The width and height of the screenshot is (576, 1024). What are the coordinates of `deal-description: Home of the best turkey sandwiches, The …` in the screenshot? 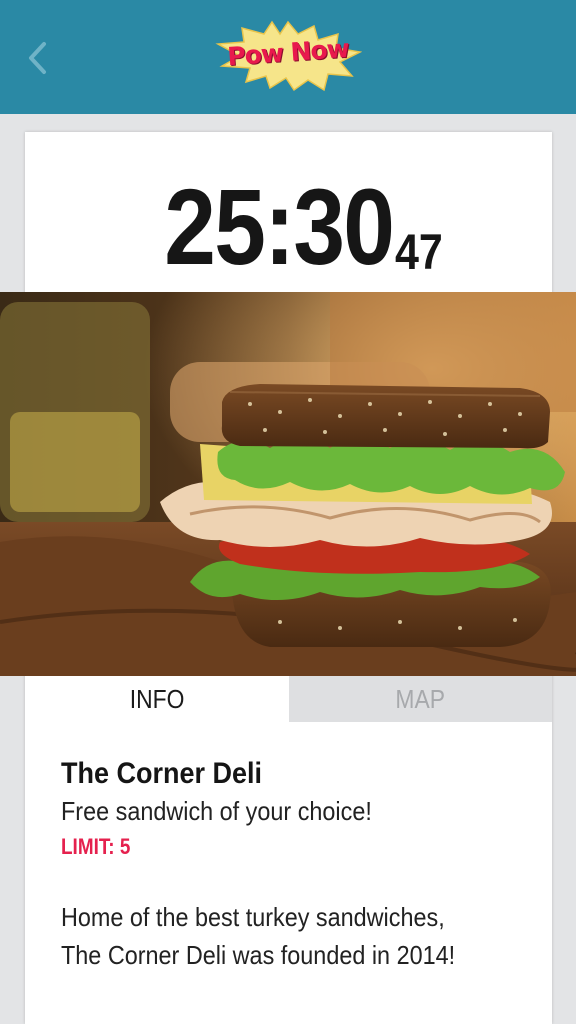 It's located at (290, 936).